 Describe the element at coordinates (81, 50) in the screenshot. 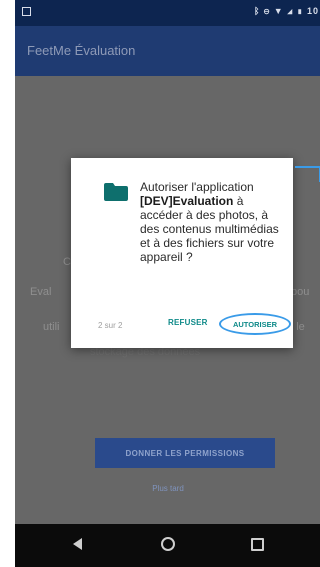

I see `app-title: FeetMe Évaluation` at that location.